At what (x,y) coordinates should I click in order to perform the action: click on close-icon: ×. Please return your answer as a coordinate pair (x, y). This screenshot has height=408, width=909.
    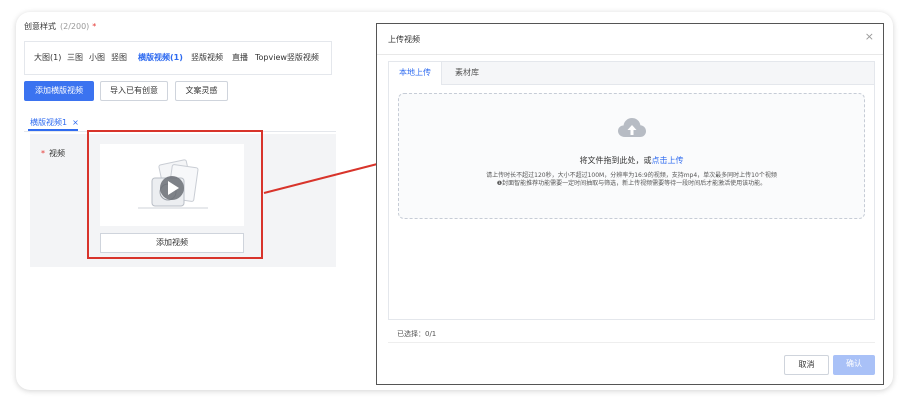
    Looking at the image, I should click on (869, 36).